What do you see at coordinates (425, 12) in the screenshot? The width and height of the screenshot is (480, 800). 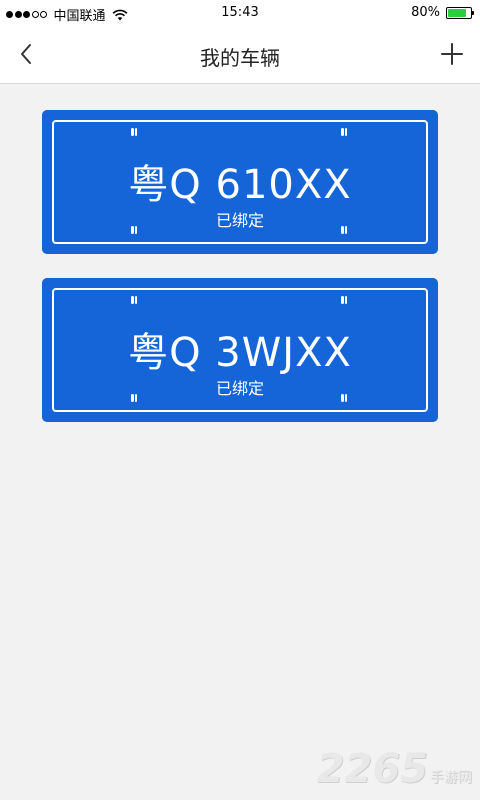 I see `battery-percentage: 80%` at bounding box center [425, 12].